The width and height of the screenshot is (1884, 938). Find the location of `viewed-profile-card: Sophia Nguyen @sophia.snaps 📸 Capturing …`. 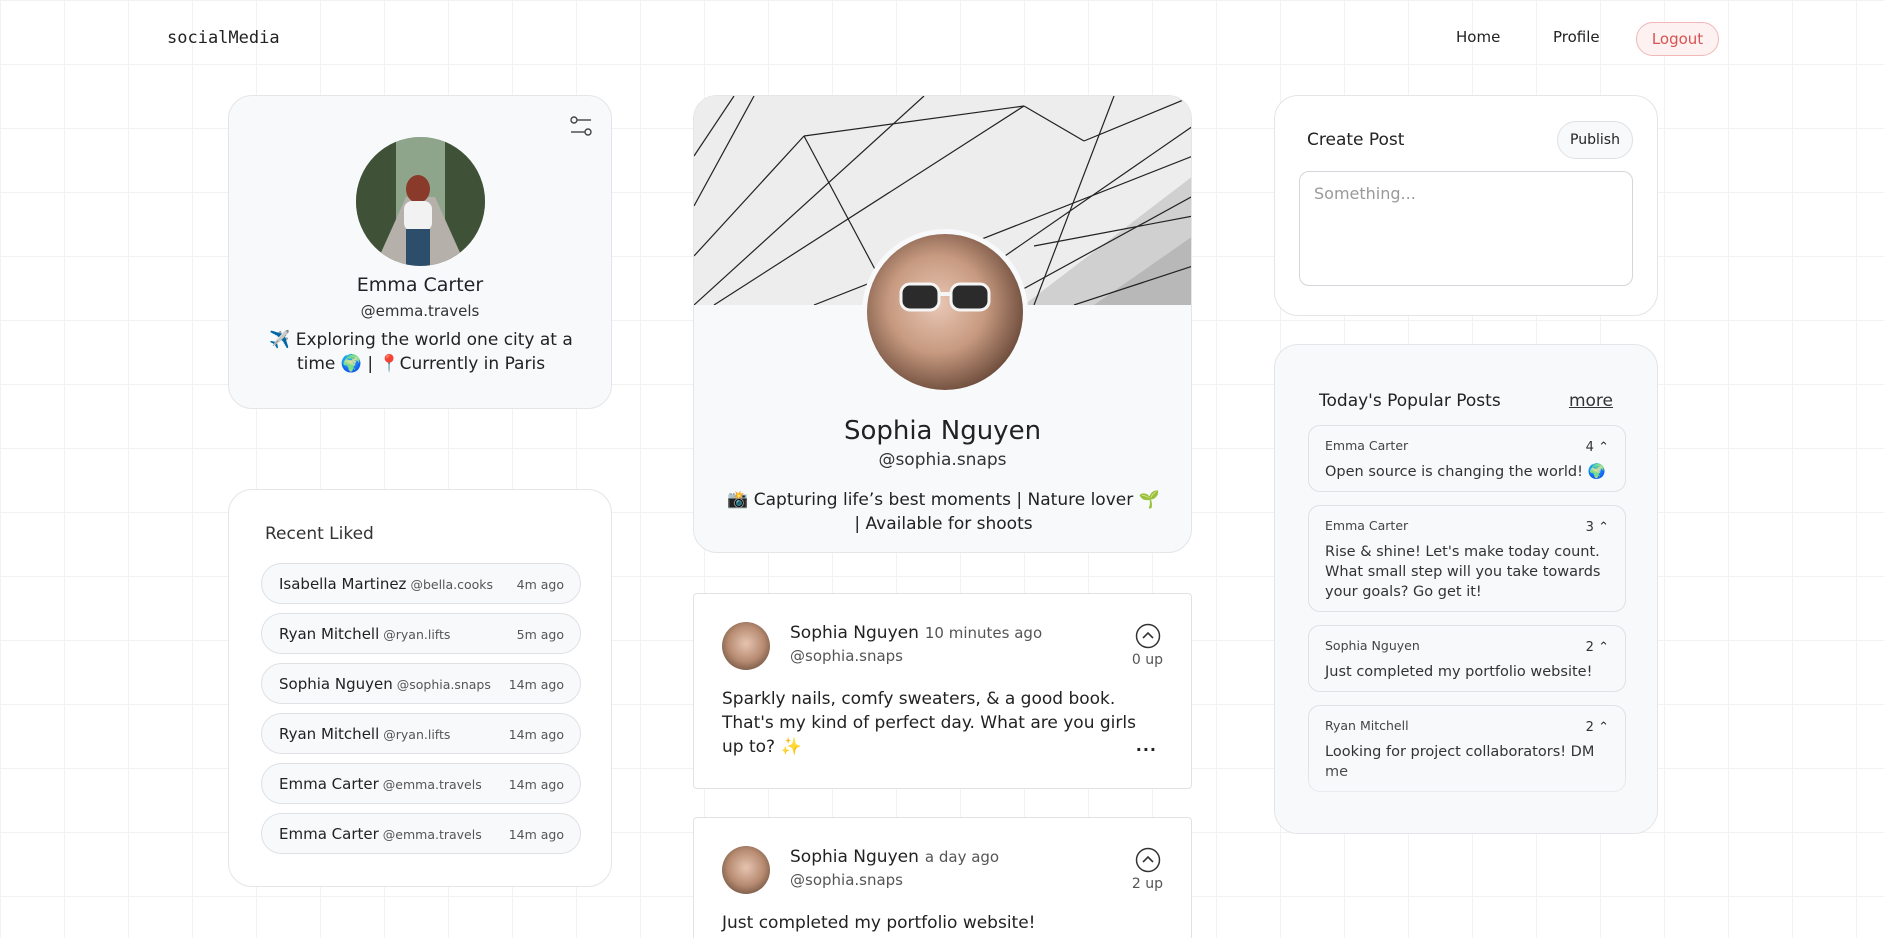

viewed-profile-card: Sophia Nguyen @sophia.snaps 📸 Capturing … is located at coordinates (942, 324).